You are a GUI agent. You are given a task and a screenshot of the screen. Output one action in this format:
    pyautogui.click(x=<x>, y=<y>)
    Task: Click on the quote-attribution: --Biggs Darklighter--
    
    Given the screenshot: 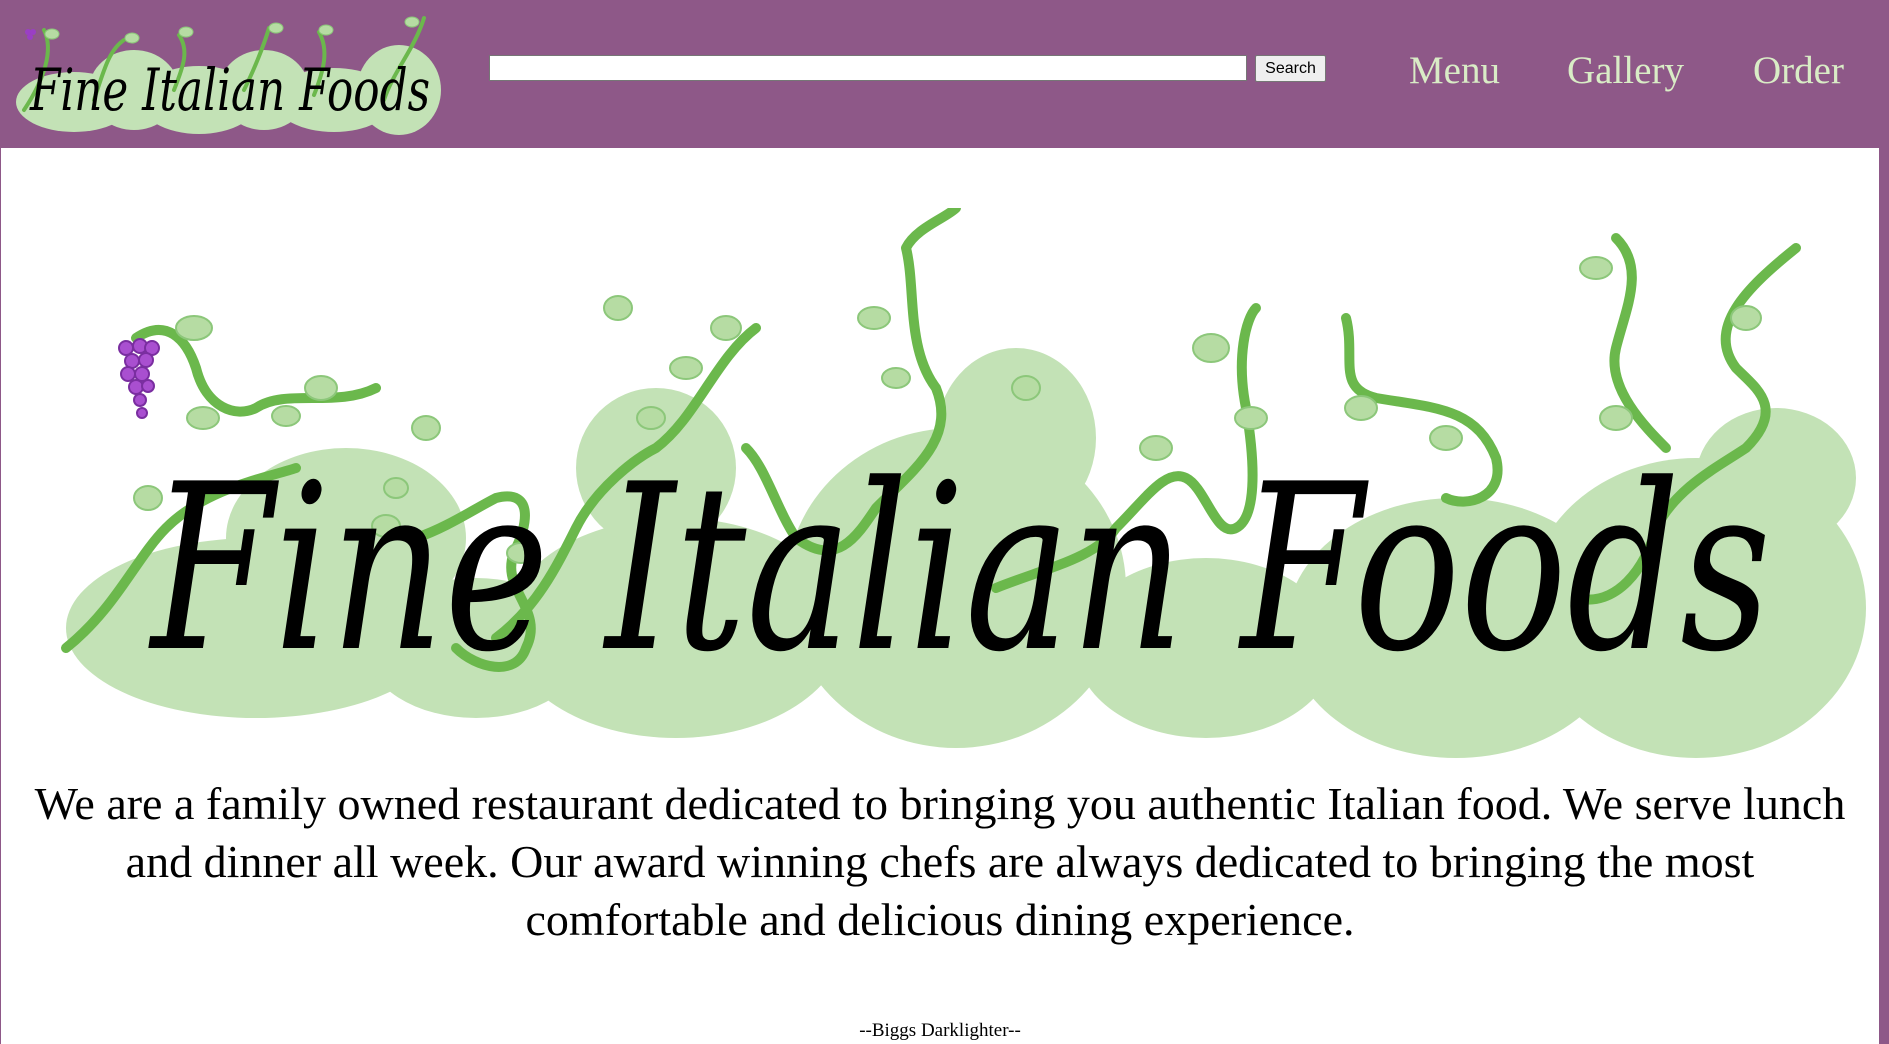 What is the action you would take?
    pyautogui.click(x=940, y=1030)
    